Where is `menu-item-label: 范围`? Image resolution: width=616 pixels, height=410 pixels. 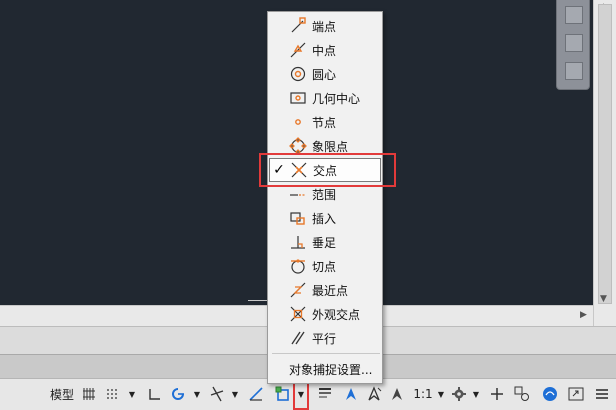 menu-item-label: 范围 is located at coordinates (324, 194).